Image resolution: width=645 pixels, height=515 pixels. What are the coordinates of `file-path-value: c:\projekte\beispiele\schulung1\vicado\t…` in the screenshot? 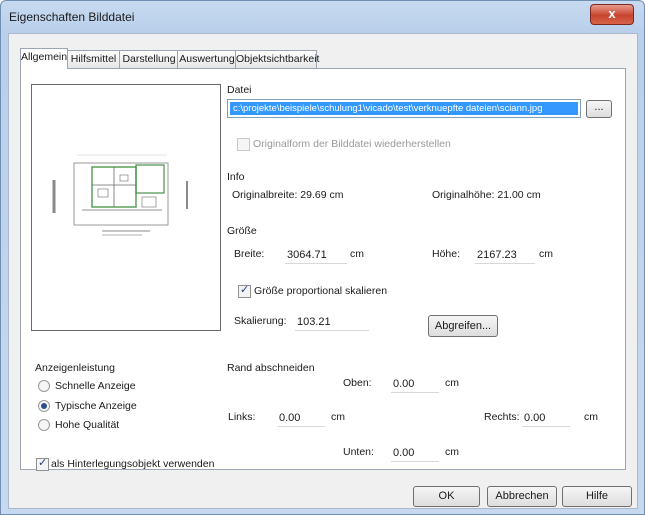 It's located at (404, 108).